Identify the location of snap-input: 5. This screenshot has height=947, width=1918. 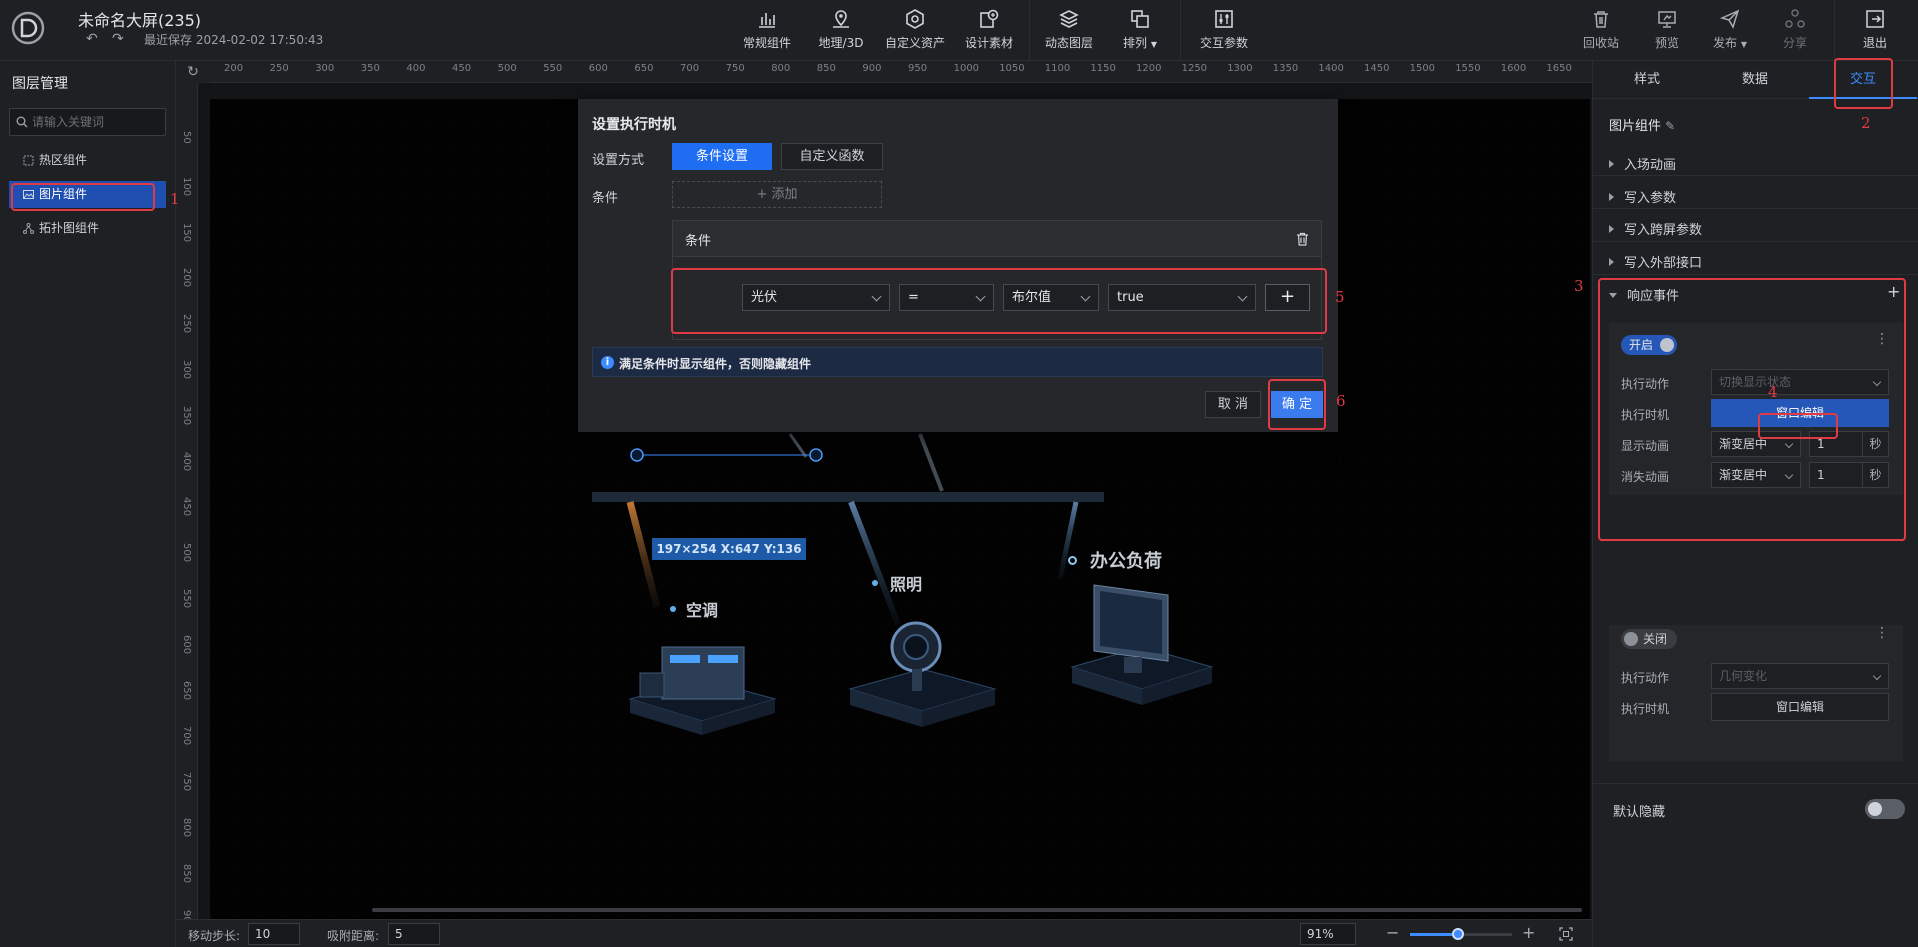
(414, 934).